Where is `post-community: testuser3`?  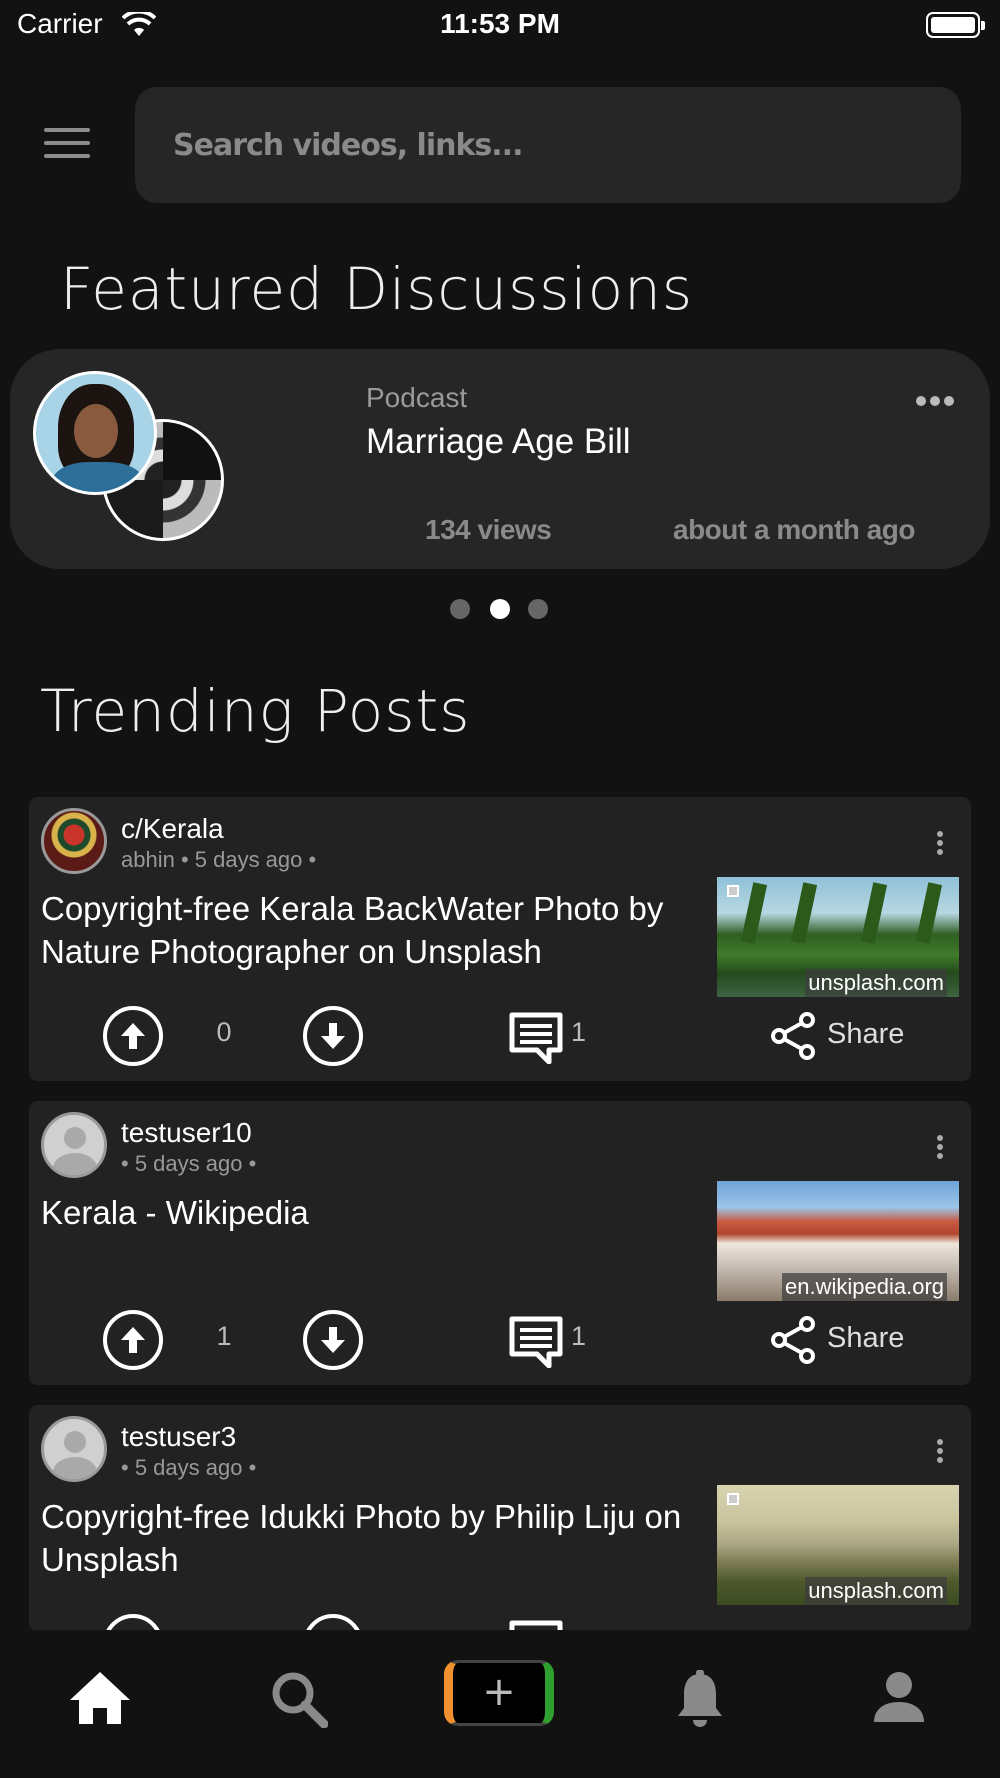 post-community: testuser3 is located at coordinates (178, 1437).